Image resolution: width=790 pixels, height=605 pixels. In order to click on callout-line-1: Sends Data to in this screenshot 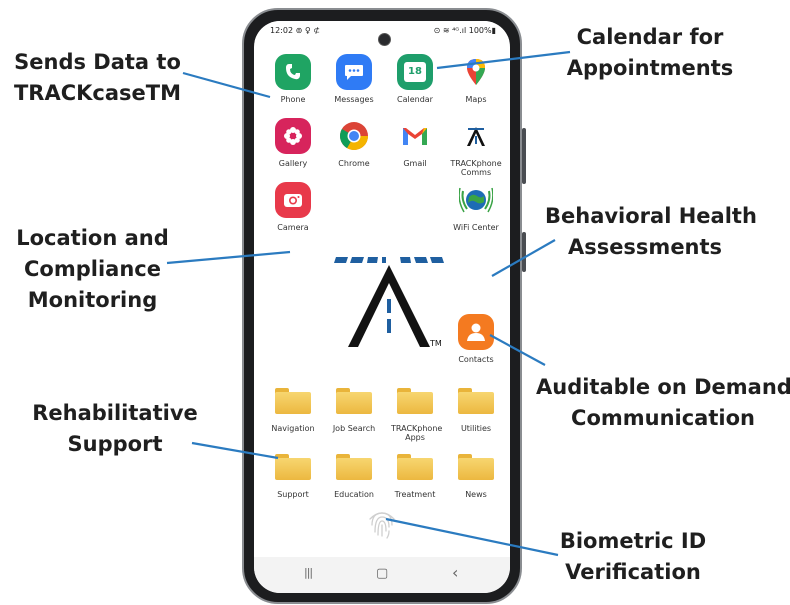, I will do `click(97, 62)`.